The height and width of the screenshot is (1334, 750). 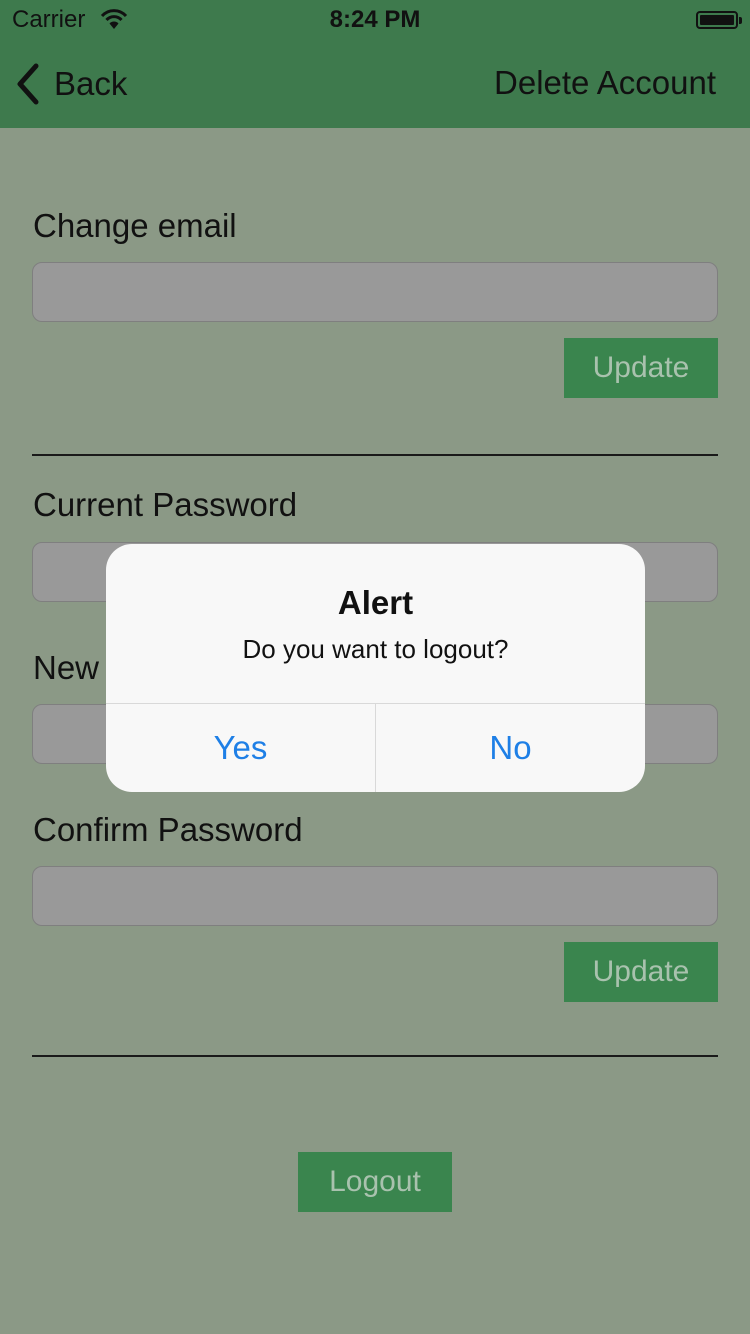 What do you see at coordinates (28, 84) in the screenshot?
I see `chevron-left-icon` at bounding box center [28, 84].